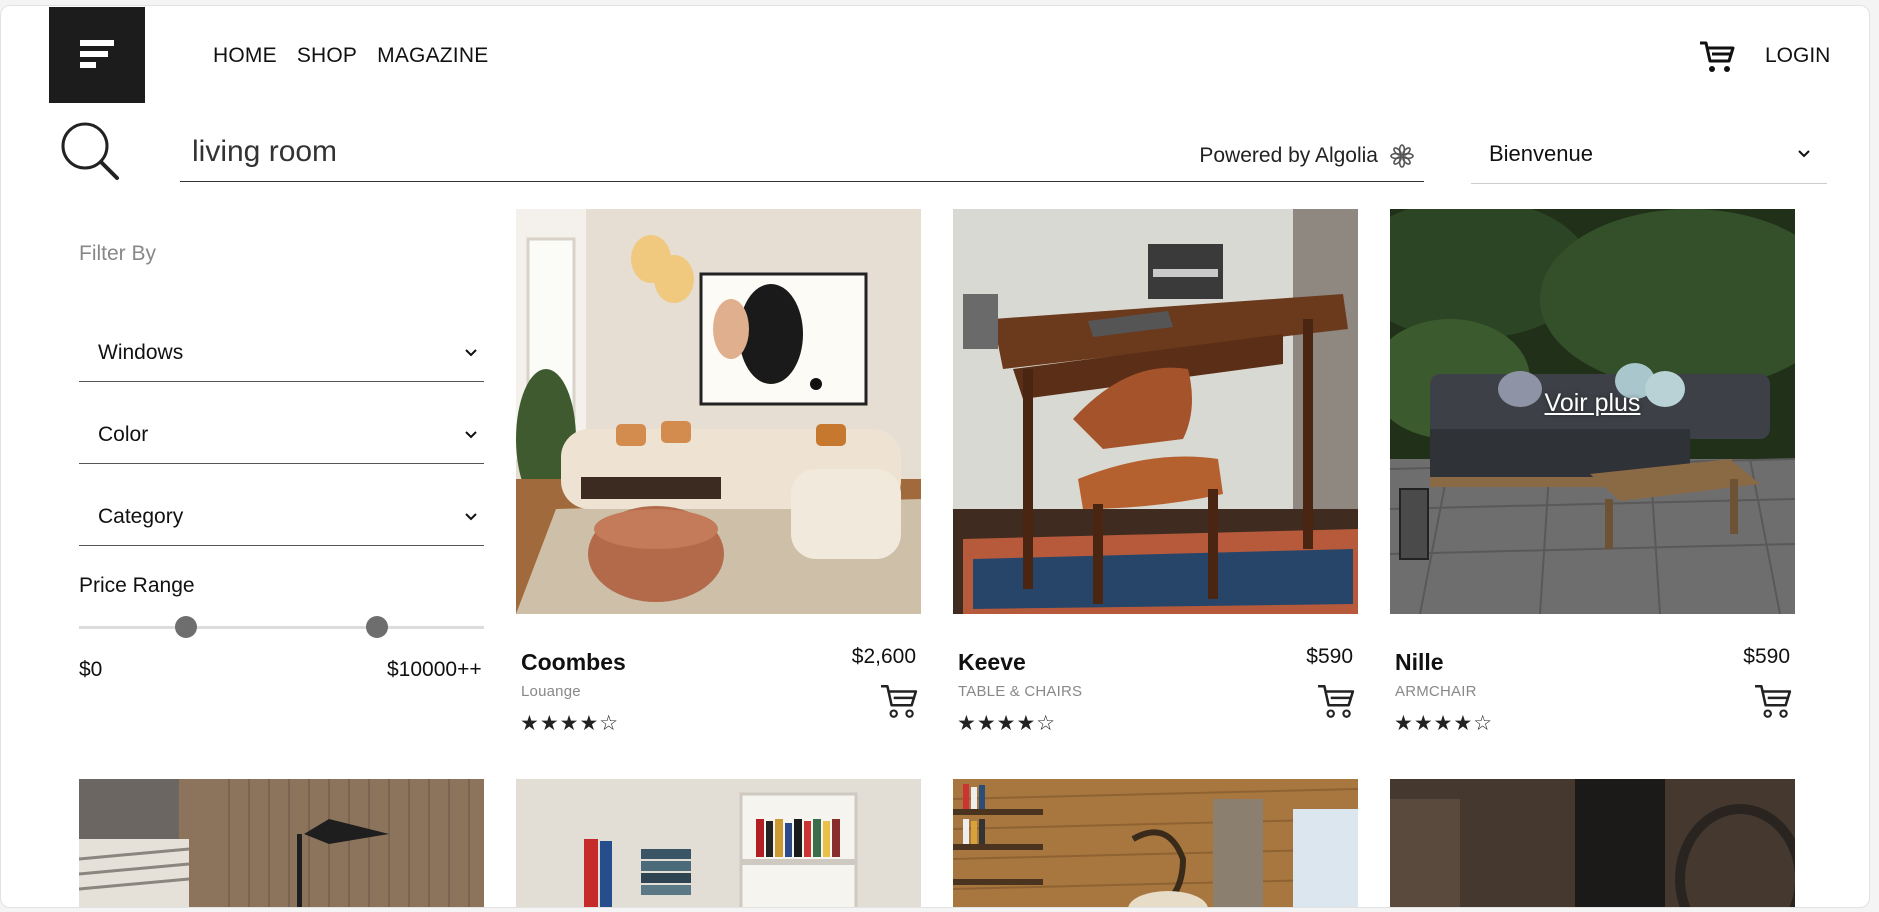 This screenshot has height=912, width=1879. I want to click on language-select: Bienvenue, so click(1649, 154).